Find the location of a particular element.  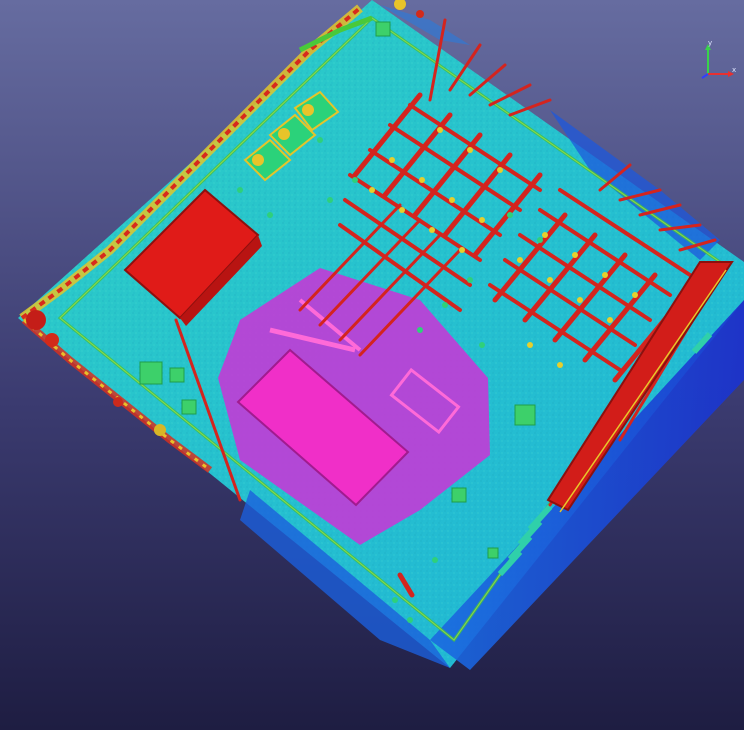

axis-y-label: y is located at coordinates (710, 43).